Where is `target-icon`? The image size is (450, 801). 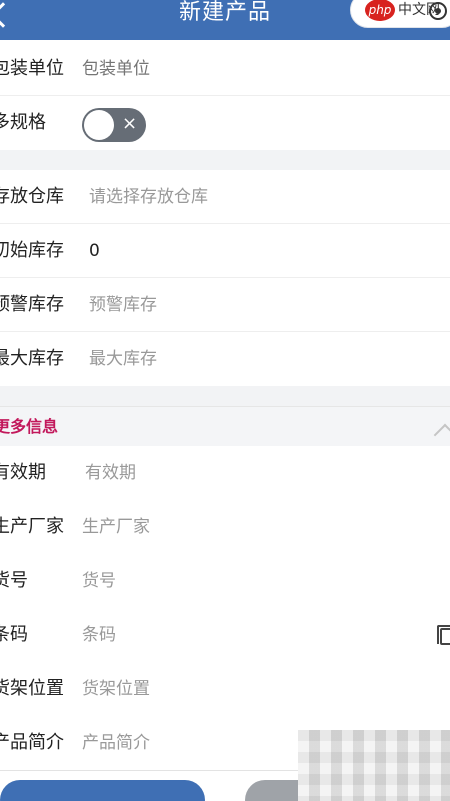
target-icon is located at coordinates (438, 11).